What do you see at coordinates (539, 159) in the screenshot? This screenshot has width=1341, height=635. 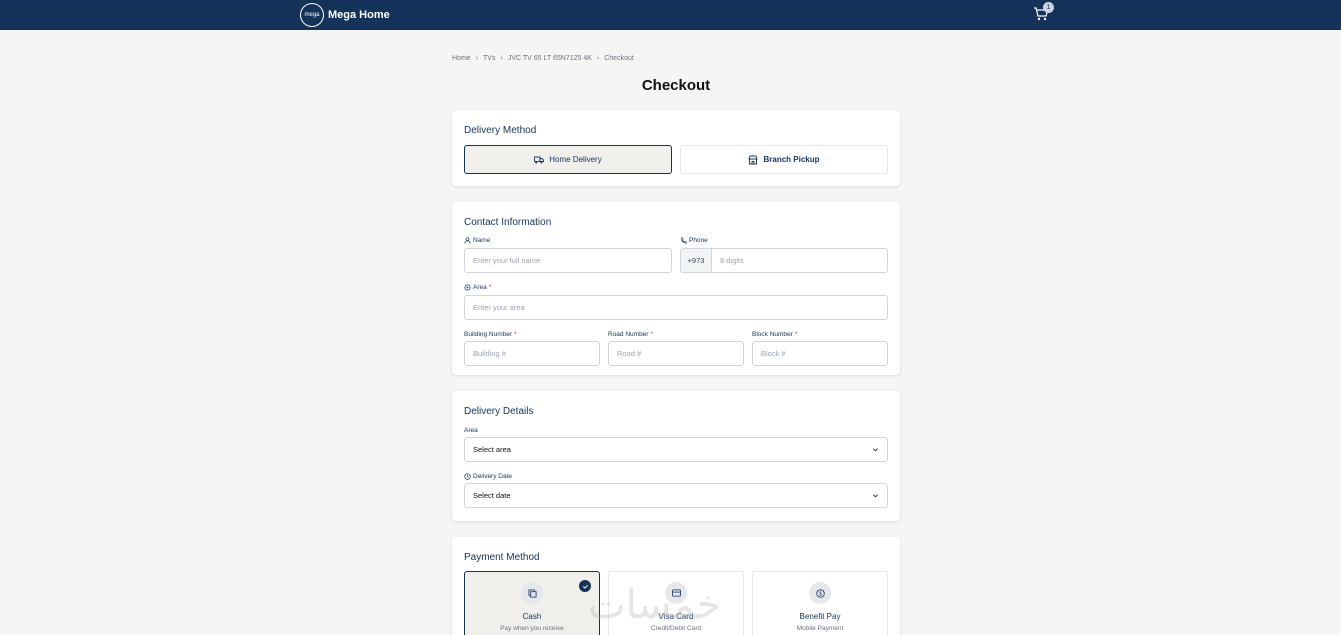 I see `truck-icon` at bounding box center [539, 159].